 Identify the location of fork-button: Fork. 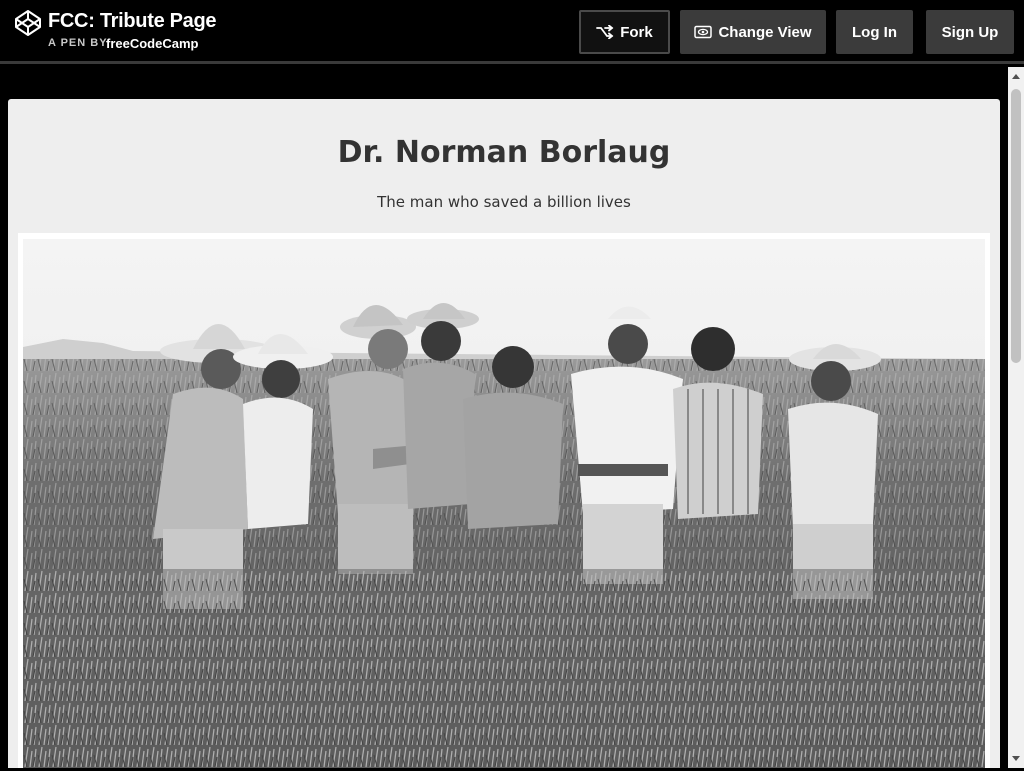
(624, 32).